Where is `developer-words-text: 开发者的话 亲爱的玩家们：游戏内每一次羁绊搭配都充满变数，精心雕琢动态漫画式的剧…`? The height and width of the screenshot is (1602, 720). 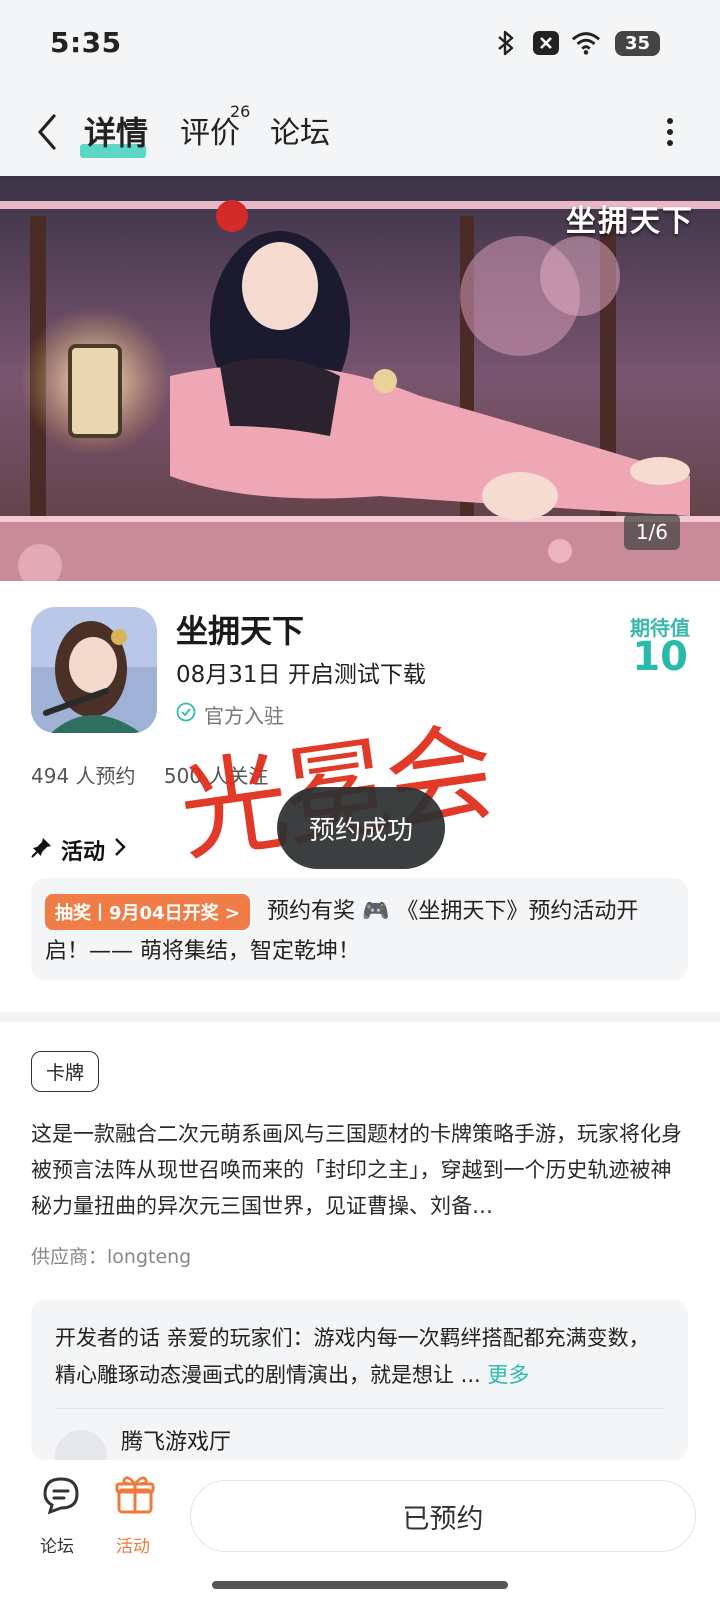
developer-words-text: 开发者的话 亲爱的玩家们：游戏内每一次羁绊搭配都充满变数，精心雕琢动态漫画式的剧… is located at coordinates (352, 1356).